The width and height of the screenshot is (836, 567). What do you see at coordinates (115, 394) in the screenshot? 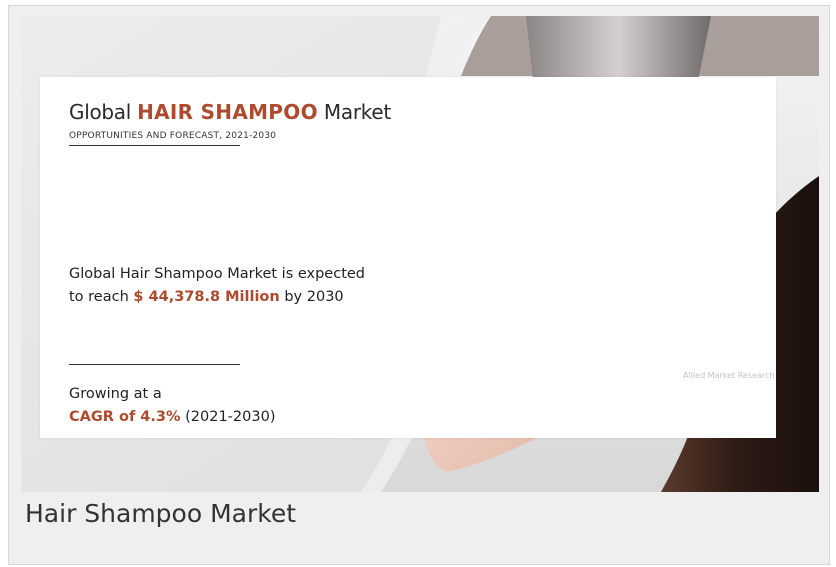
I see `stat2-text: Growing at a` at bounding box center [115, 394].